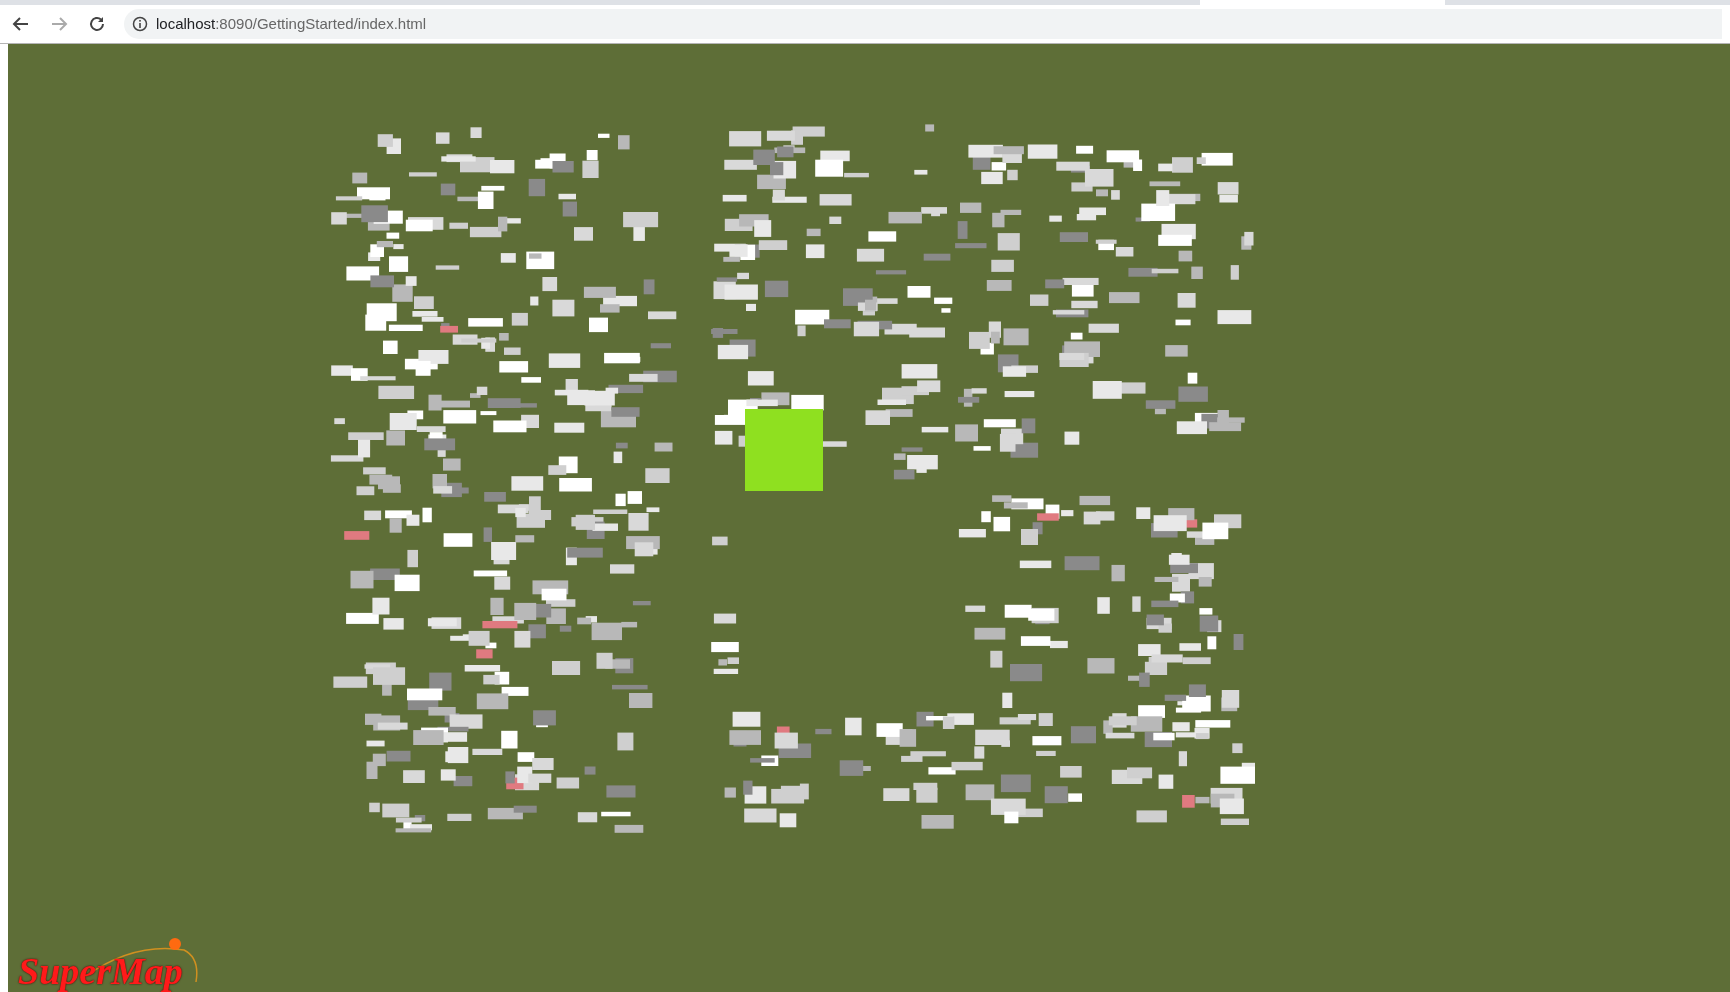 This screenshot has width=1730, height=992. I want to click on info-icon, so click(140, 24).